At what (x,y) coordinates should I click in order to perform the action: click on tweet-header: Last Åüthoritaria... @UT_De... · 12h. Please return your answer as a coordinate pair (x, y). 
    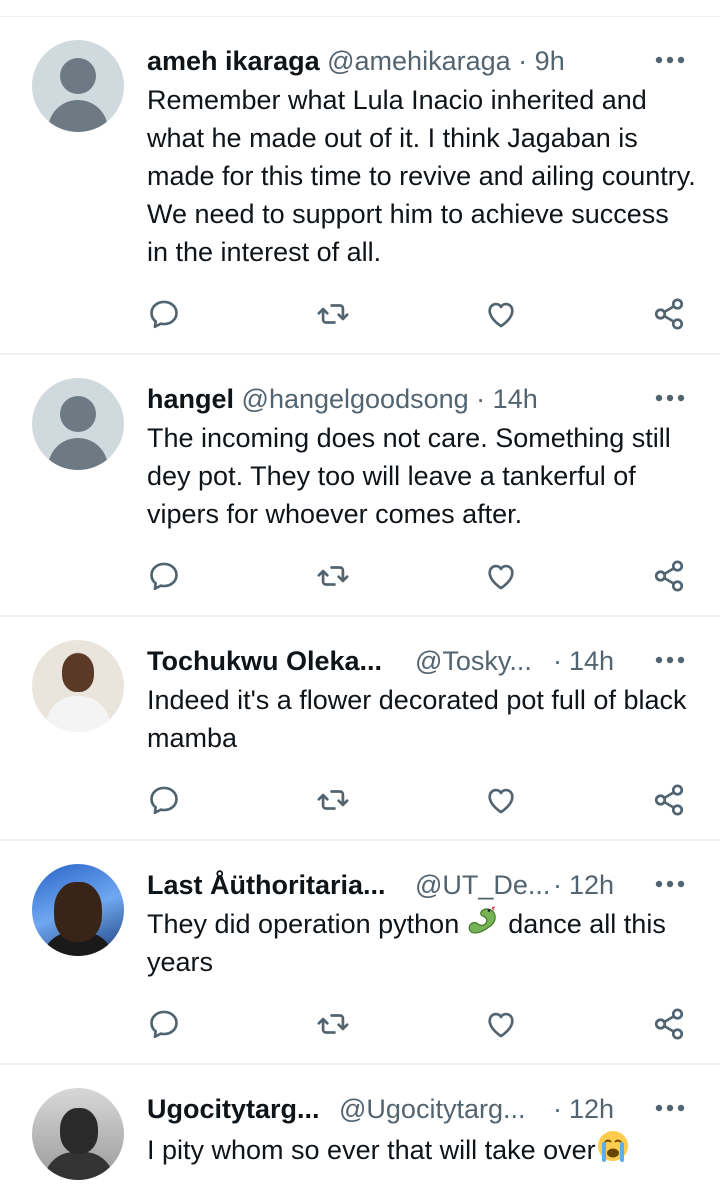
    Looking at the image, I should click on (417, 885).